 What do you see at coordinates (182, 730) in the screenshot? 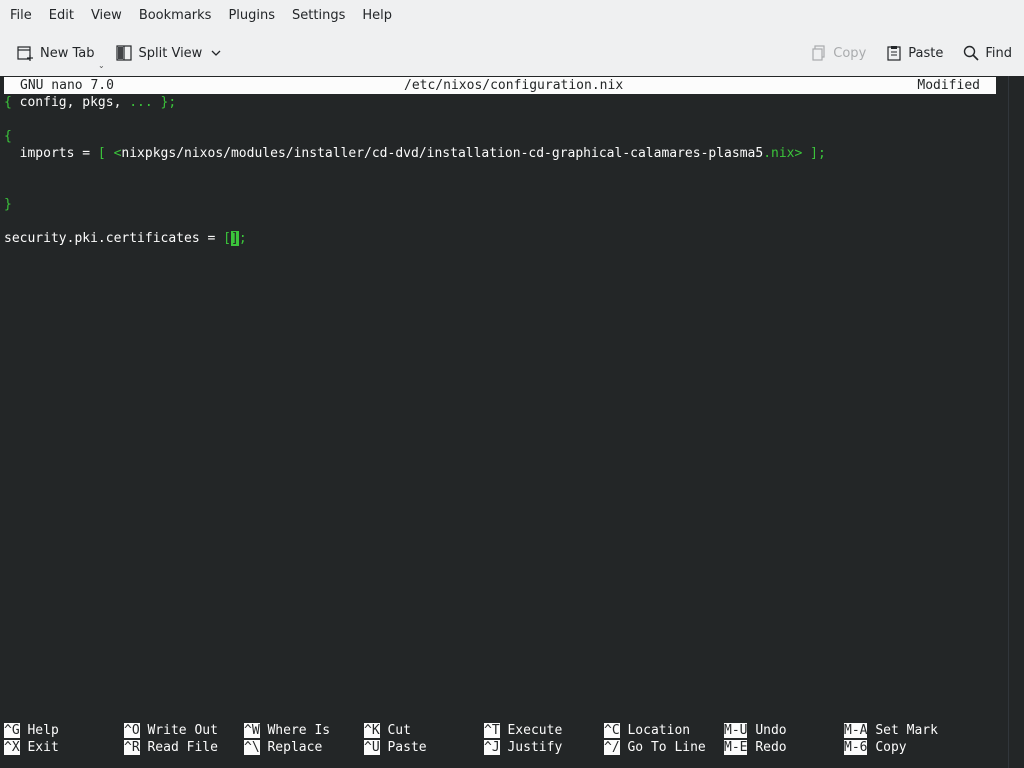
I see `shortcut-label: Write Out` at bounding box center [182, 730].